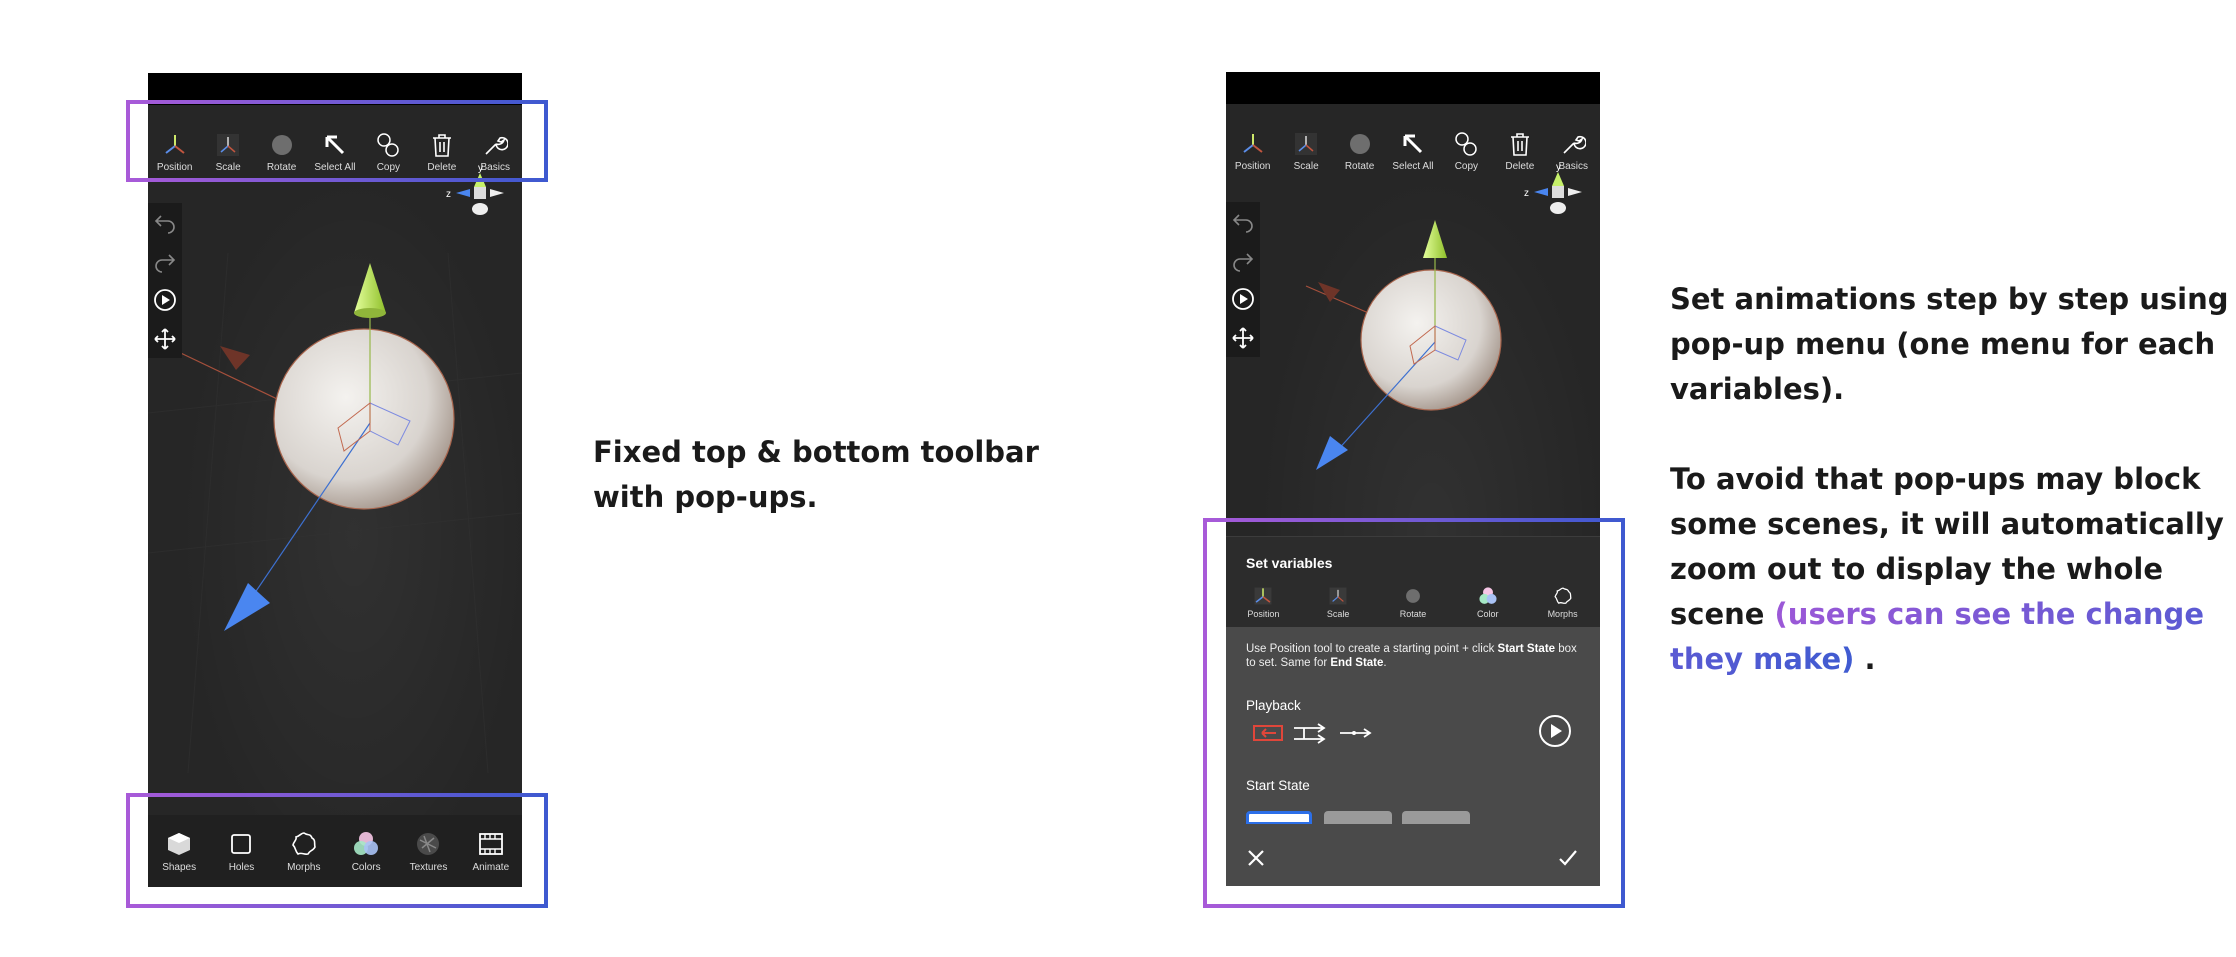 Image resolution: width=2236 pixels, height=957 pixels. I want to click on tool-label: Select All, so click(1413, 166).